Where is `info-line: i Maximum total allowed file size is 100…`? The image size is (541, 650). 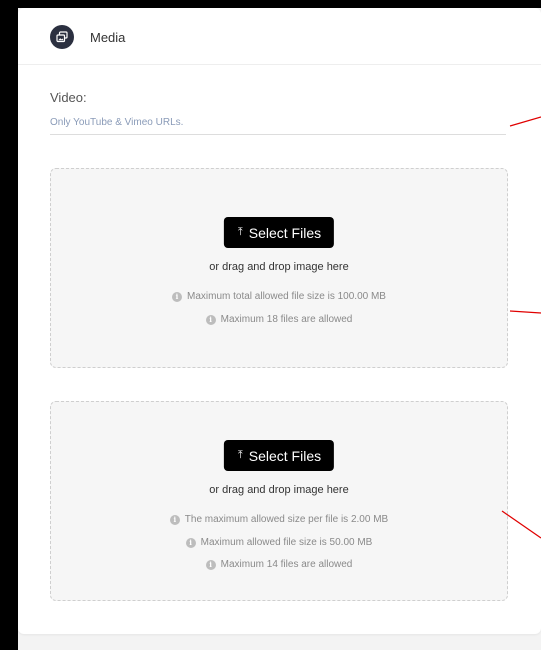
info-line: i Maximum total allowed file size is 100… is located at coordinates (279, 296).